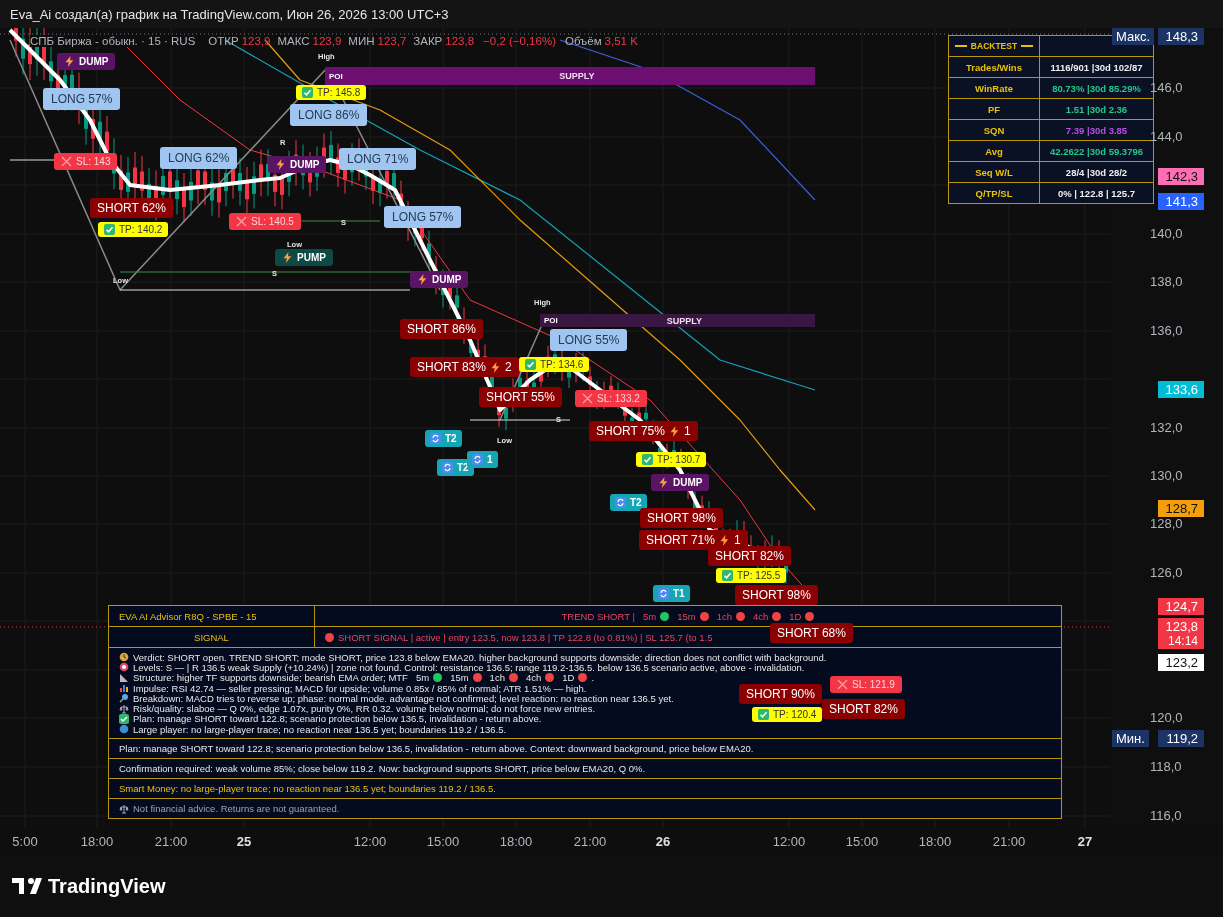  What do you see at coordinates (244, 841) in the screenshot?
I see `date-label: 25` at bounding box center [244, 841].